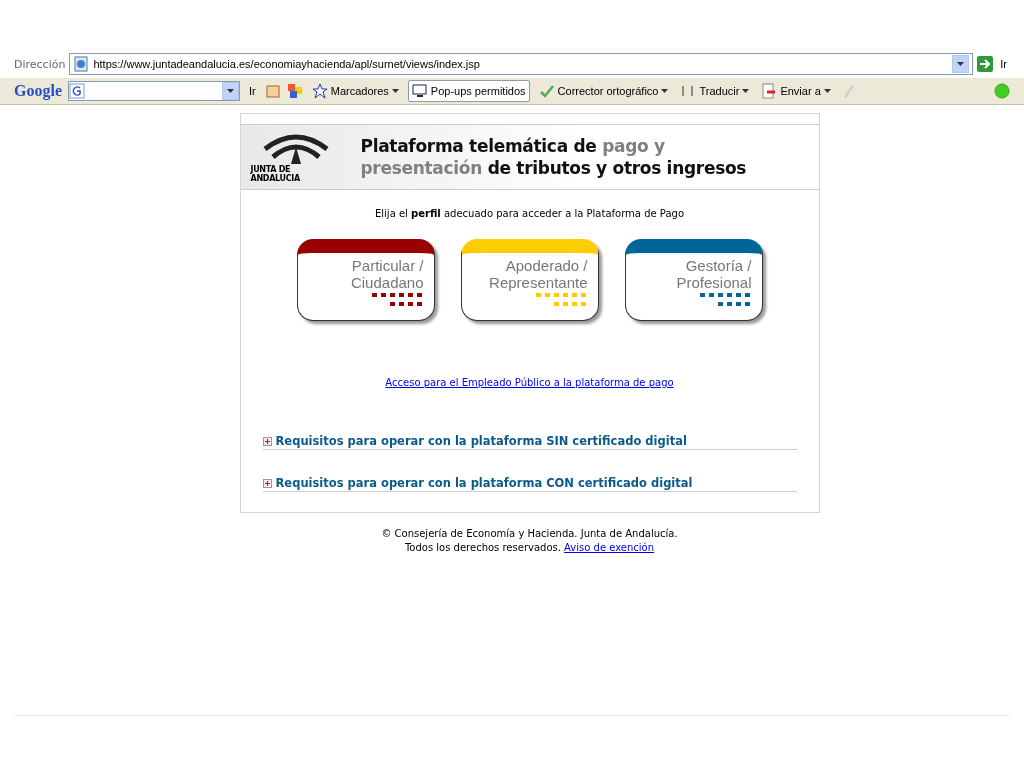 The image size is (1024, 768). Describe the element at coordinates (529, 534) in the screenshot. I see `copyright-text: © Consejería de Economía y Hacienda. Junta de Andalucía.` at that location.